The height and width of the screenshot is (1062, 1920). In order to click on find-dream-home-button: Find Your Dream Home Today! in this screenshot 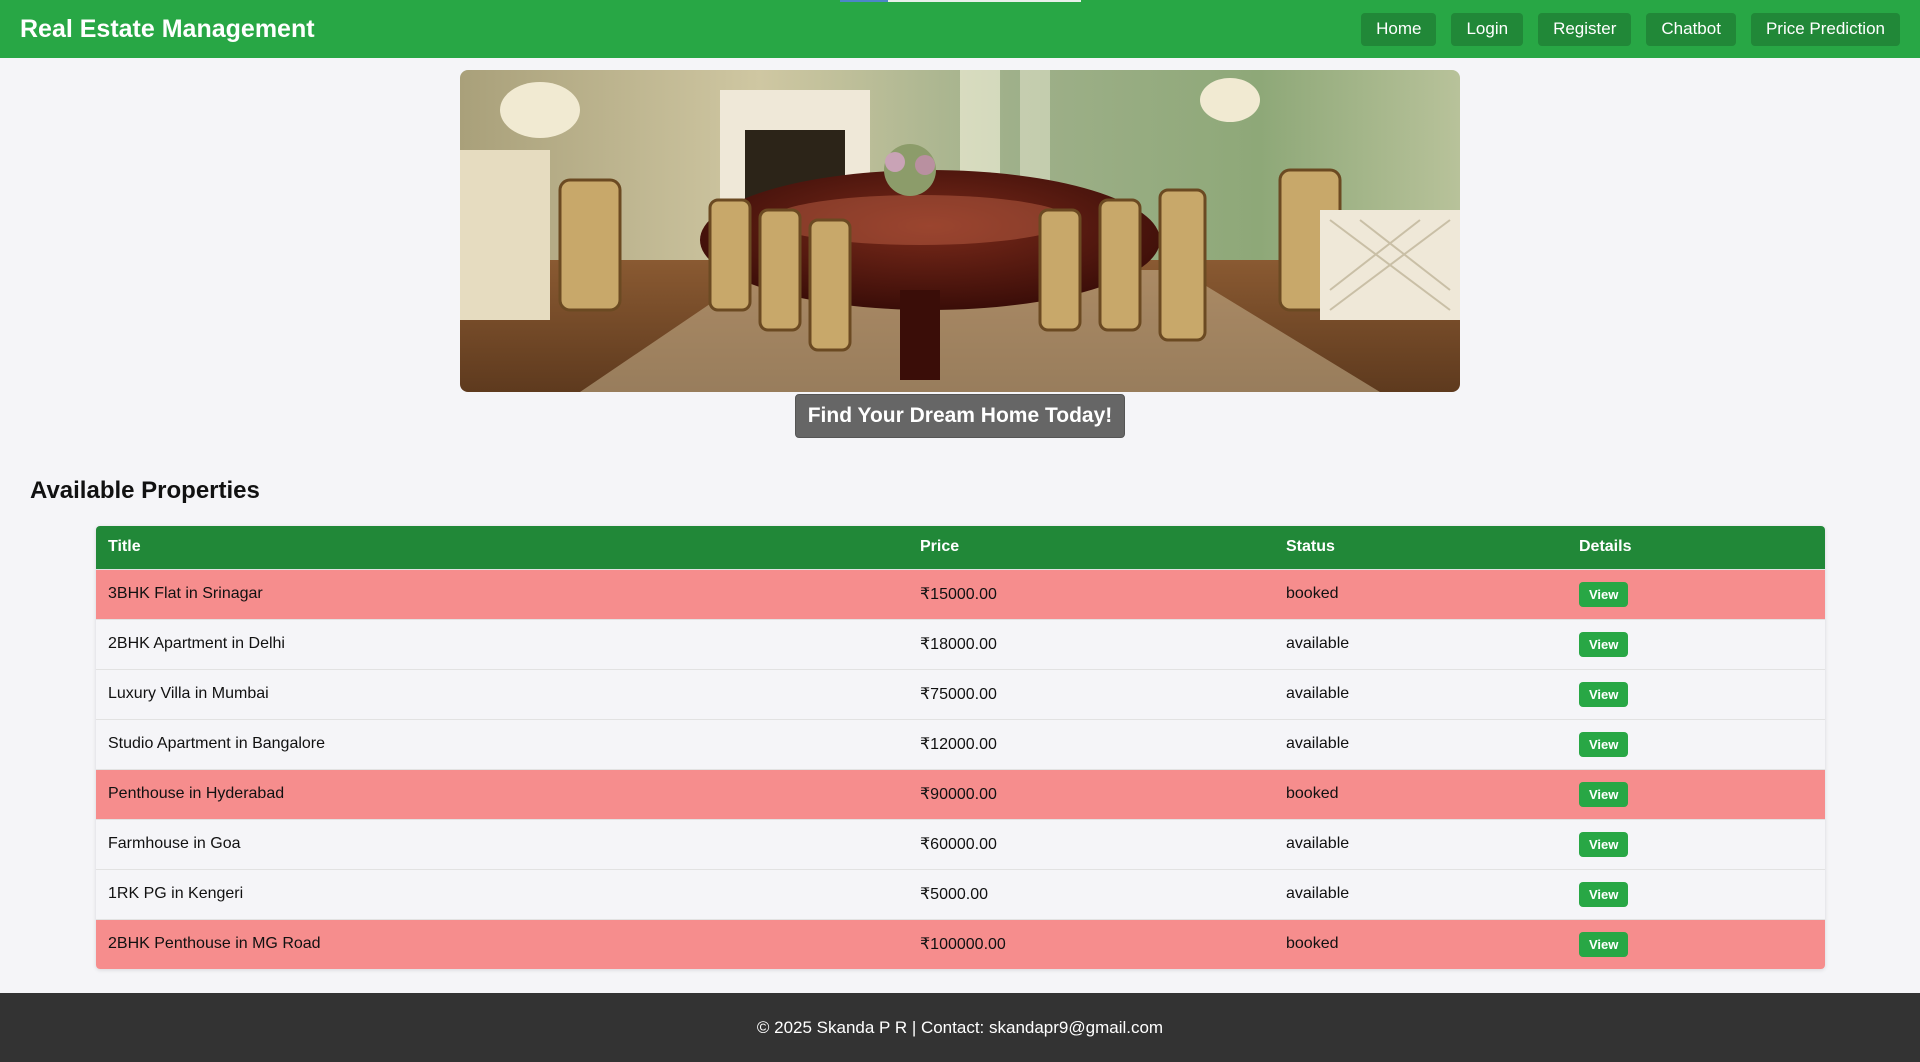, I will do `click(960, 416)`.